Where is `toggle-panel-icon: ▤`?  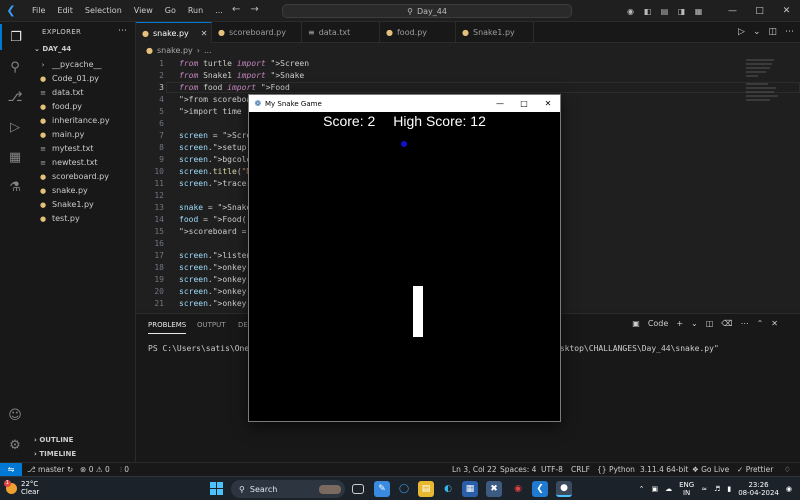
toggle-panel-icon: ▤ is located at coordinates (664, 11).